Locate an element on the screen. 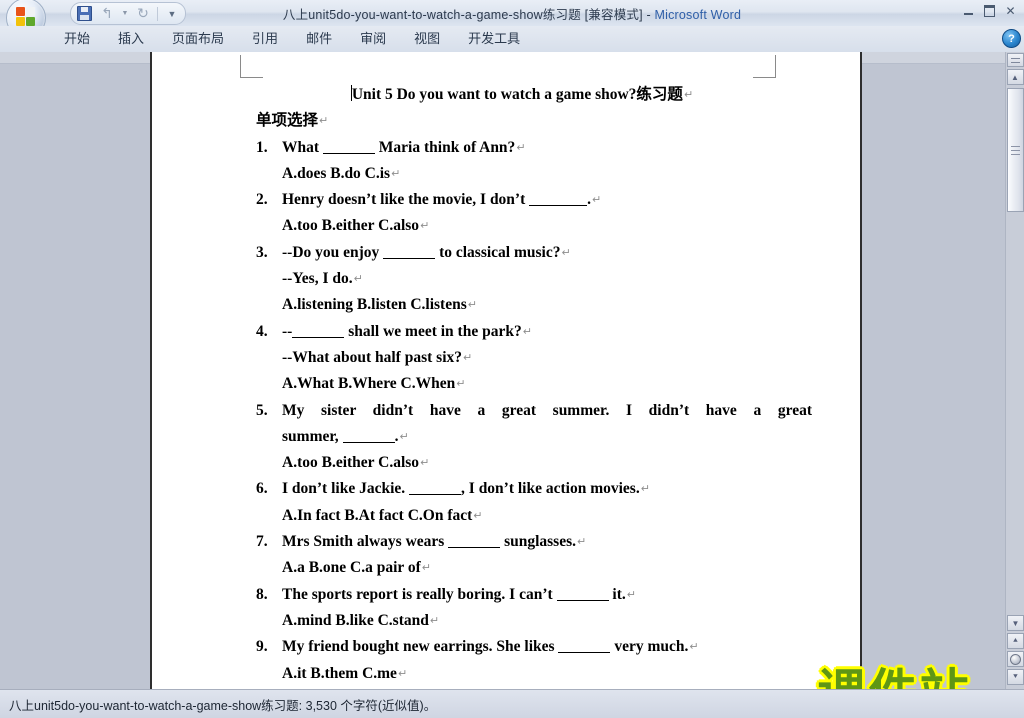  tab-references: 引用 is located at coordinates (265, 39).